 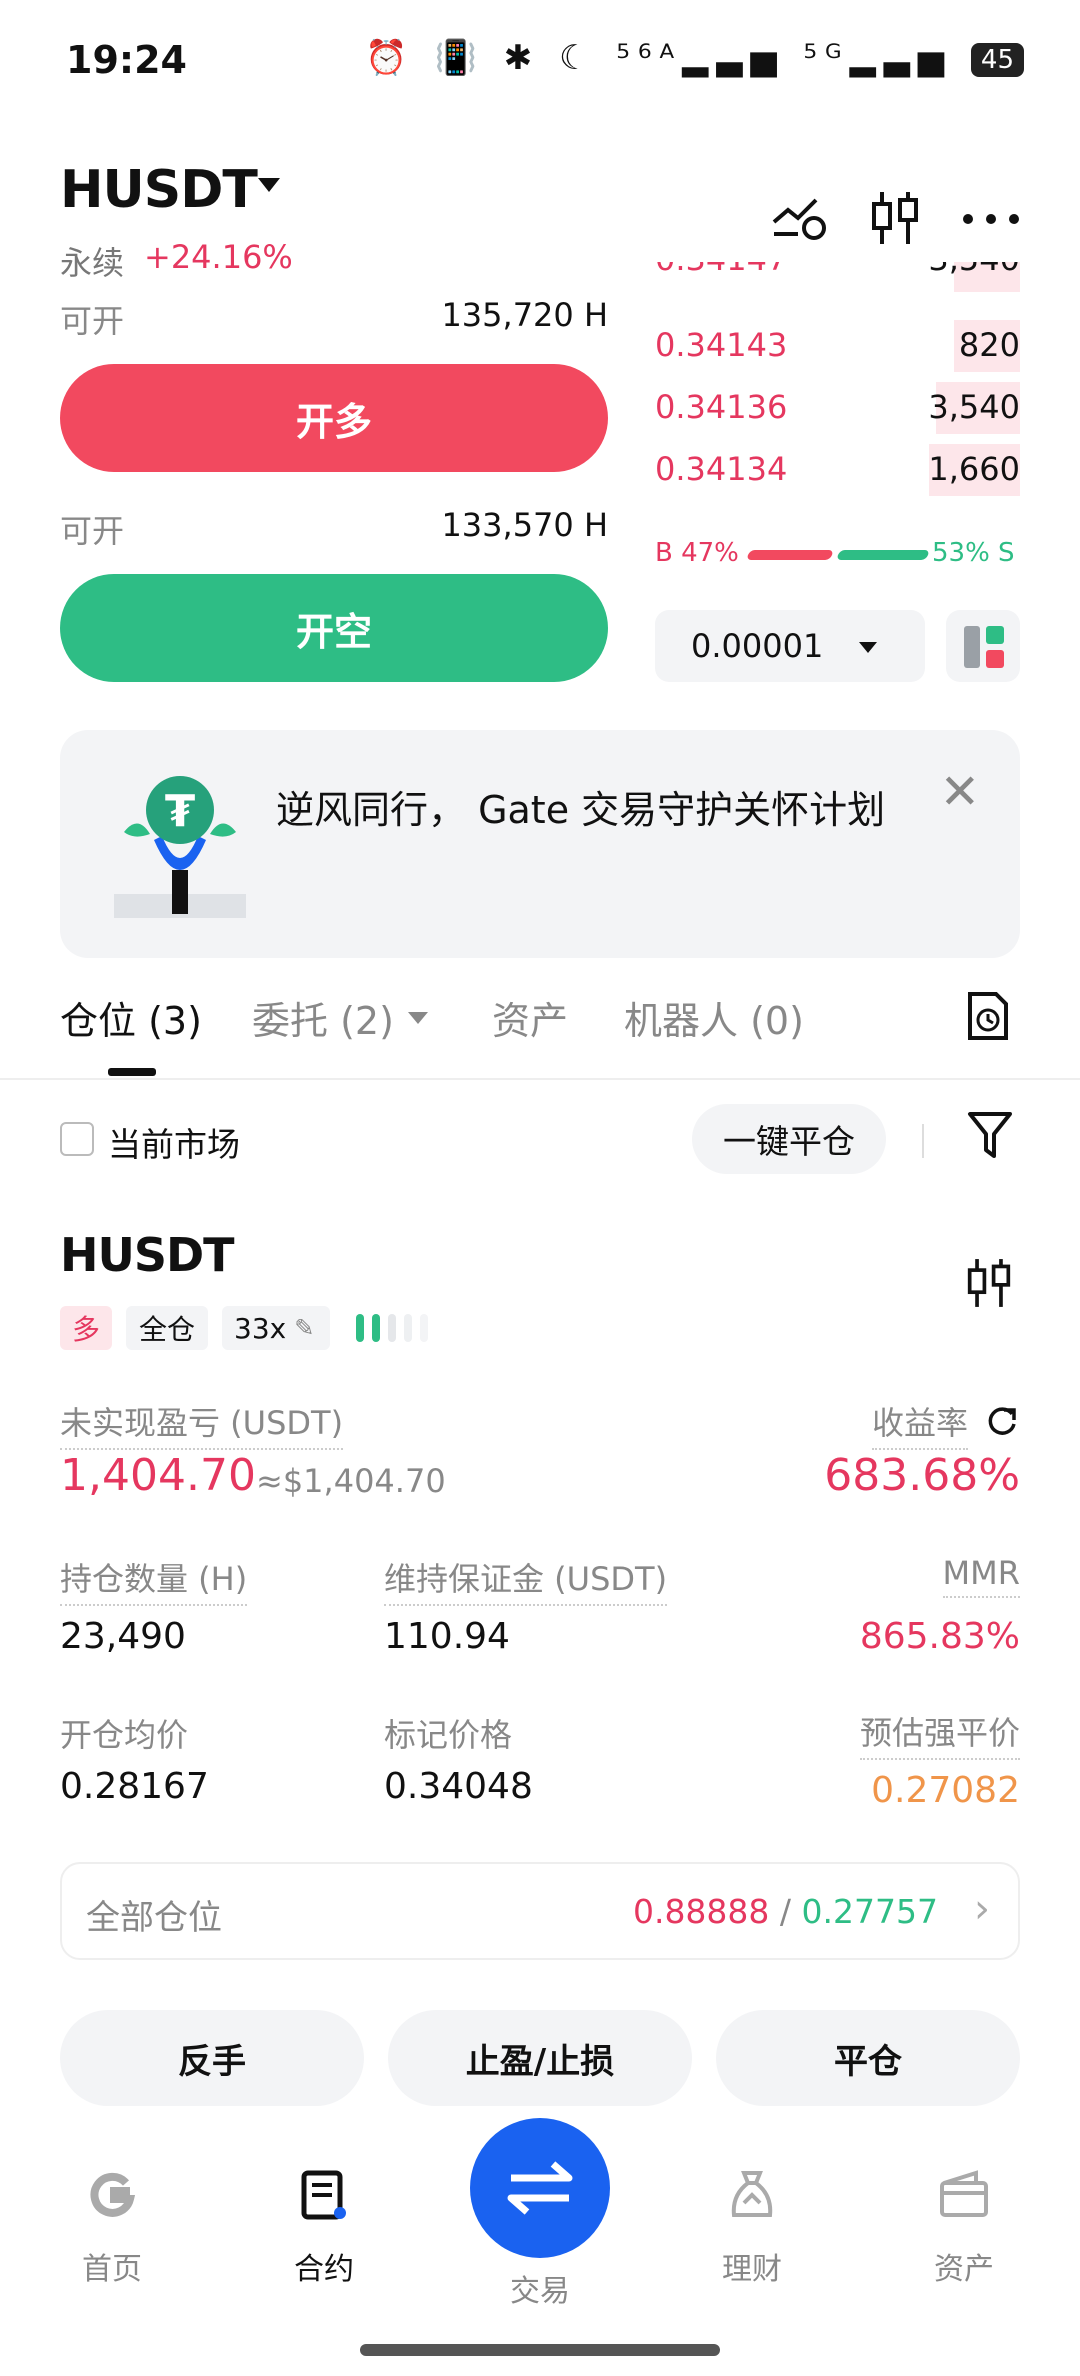 What do you see at coordinates (785, 1911) in the screenshot?
I see `all-positions-values: 0.88888 / 0.27757` at bounding box center [785, 1911].